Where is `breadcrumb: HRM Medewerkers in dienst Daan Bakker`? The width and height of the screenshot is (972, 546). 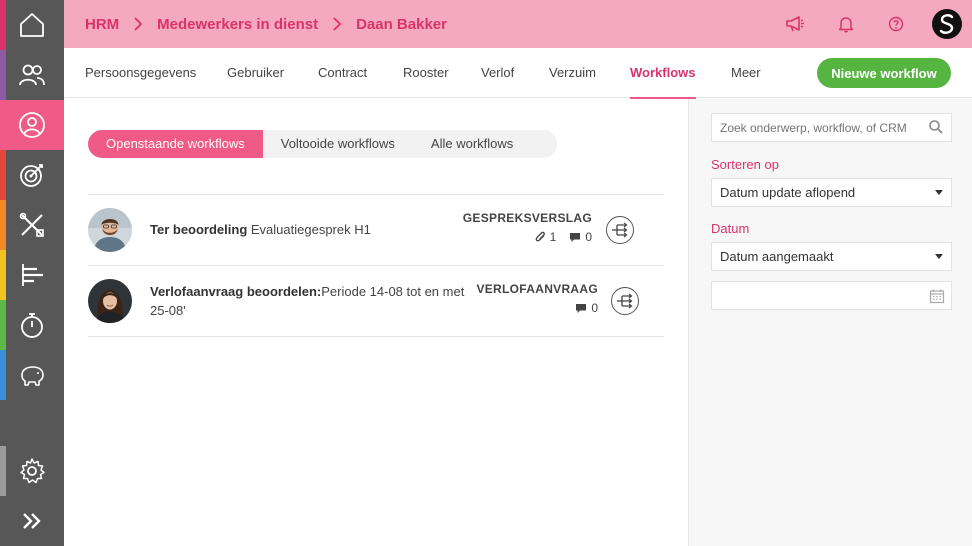 breadcrumb: HRM Medewerkers in dienst Daan Bakker is located at coordinates (266, 24).